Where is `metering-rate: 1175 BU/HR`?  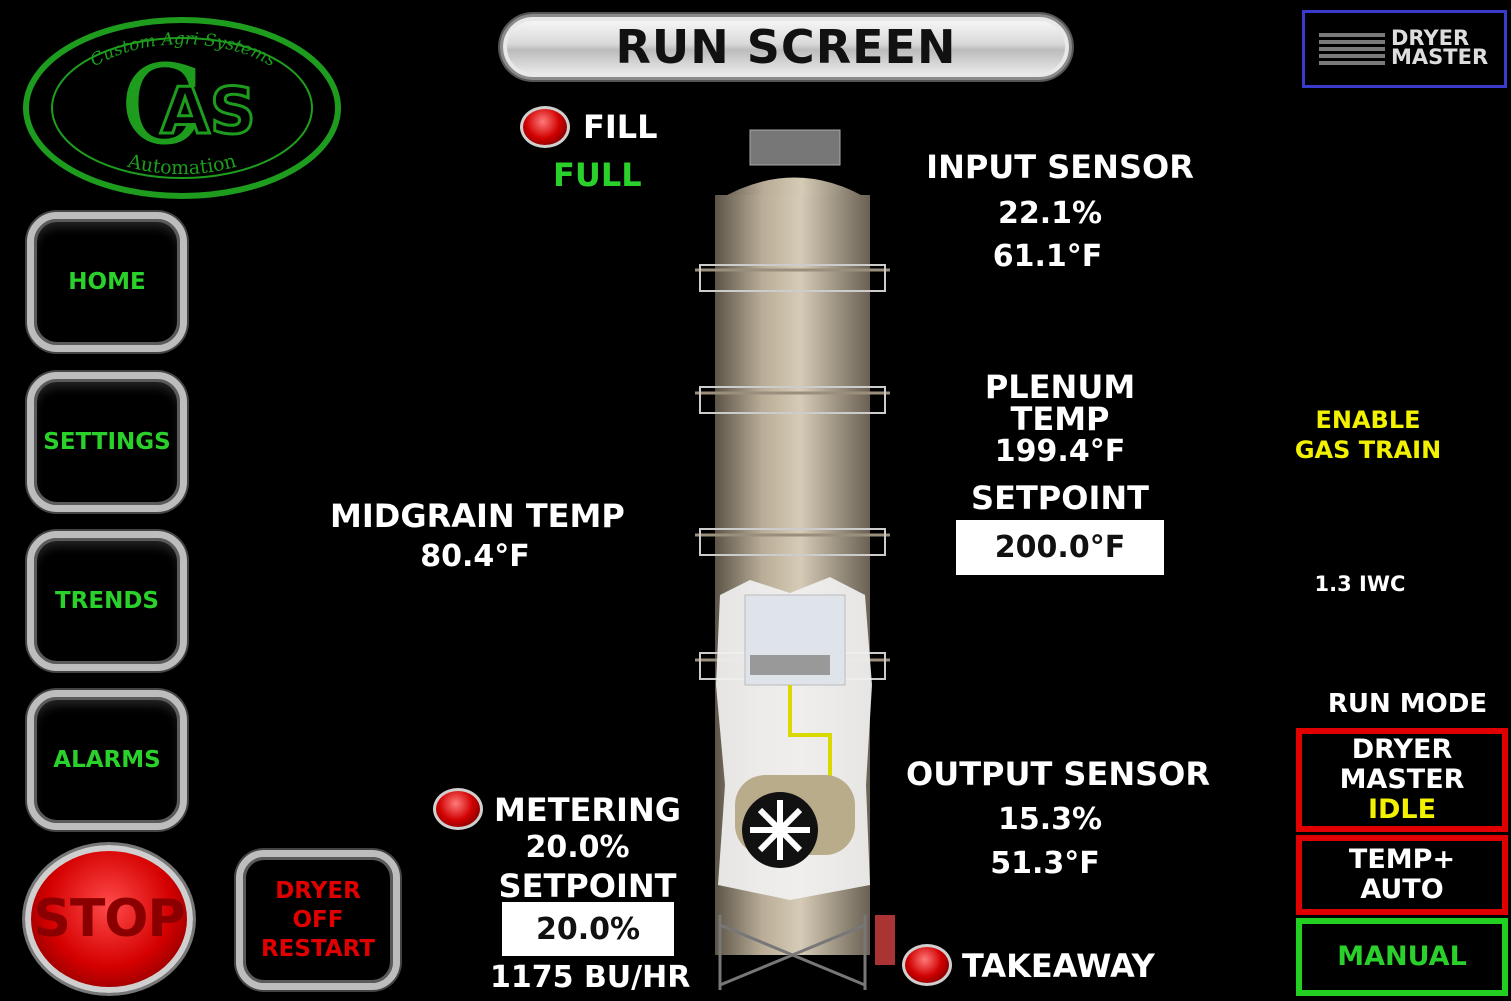
metering-rate: 1175 BU/HR is located at coordinates (590, 977).